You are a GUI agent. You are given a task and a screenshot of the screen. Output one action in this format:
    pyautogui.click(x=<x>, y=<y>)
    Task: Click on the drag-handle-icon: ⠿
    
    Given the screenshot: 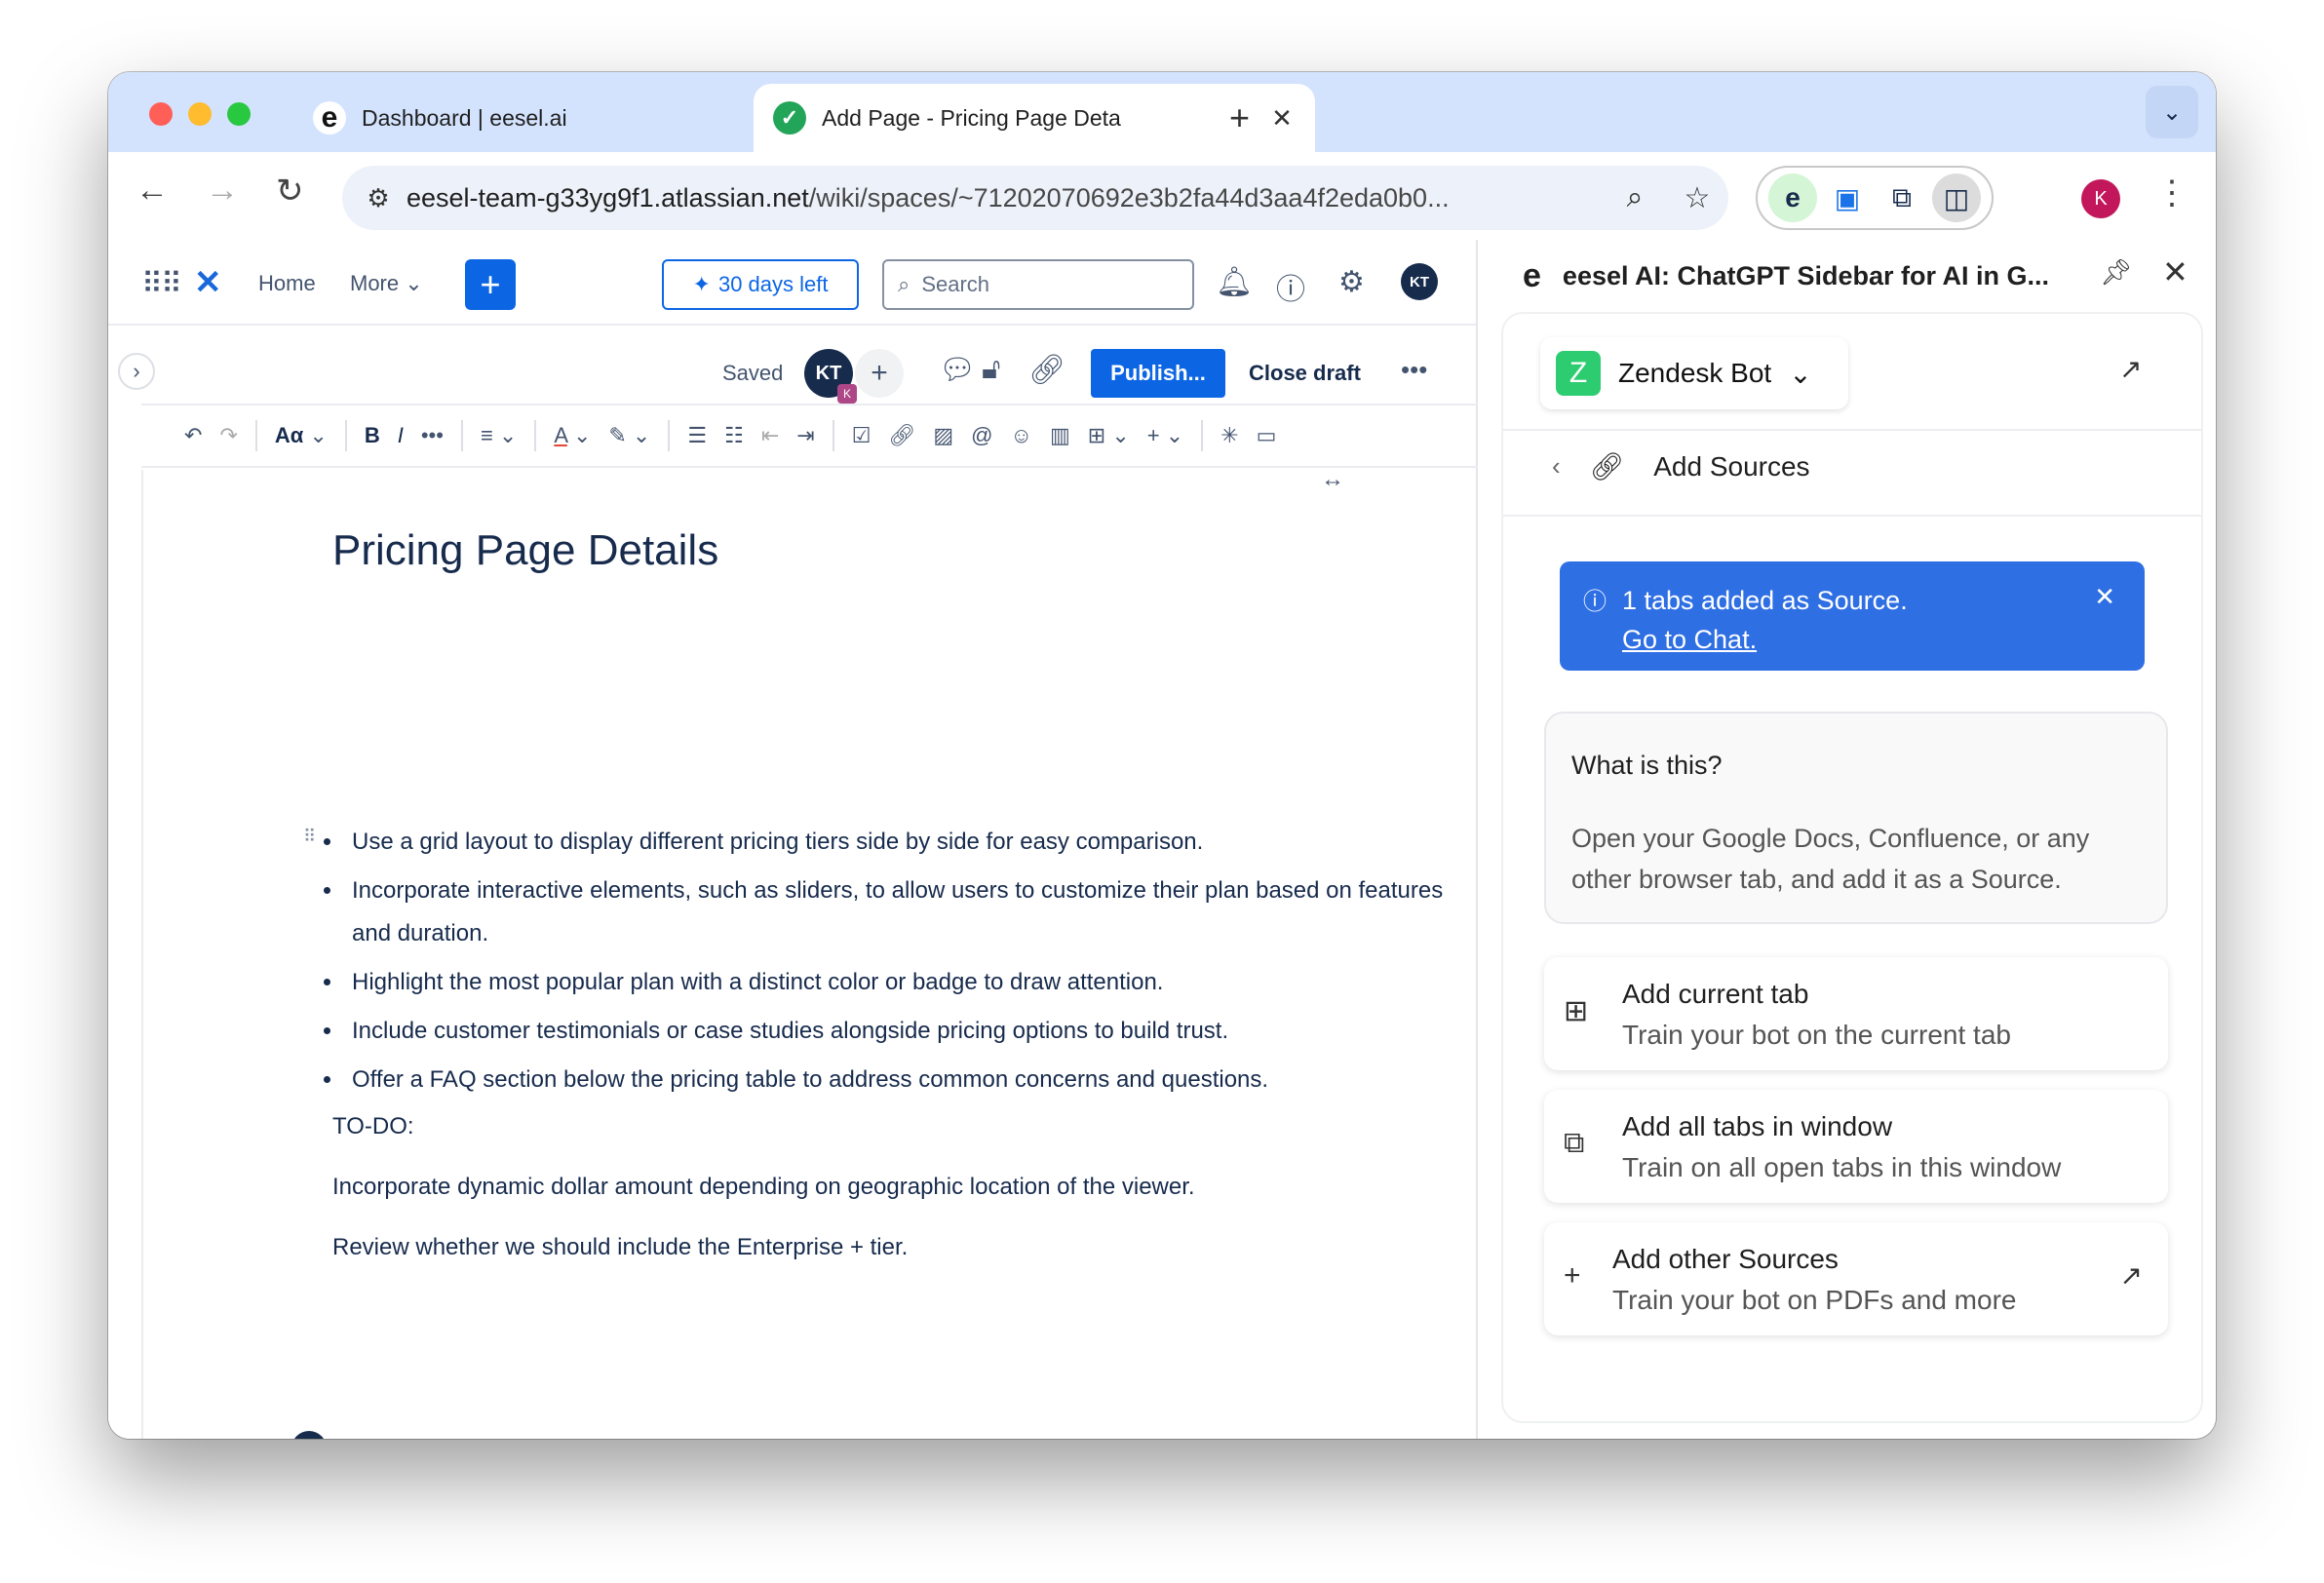 What is the action you would take?
    pyautogui.click(x=309, y=837)
    